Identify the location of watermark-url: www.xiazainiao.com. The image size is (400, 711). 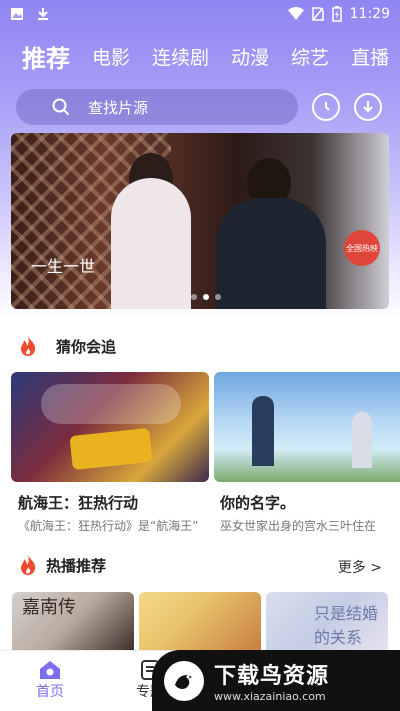
(270, 696).